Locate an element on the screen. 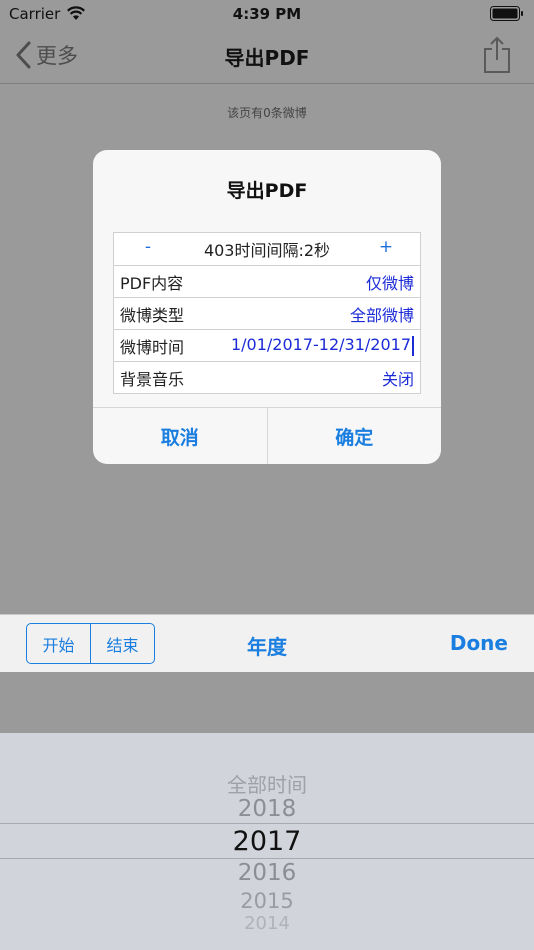  status-time: 4:39 PM is located at coordinates (267, 14).